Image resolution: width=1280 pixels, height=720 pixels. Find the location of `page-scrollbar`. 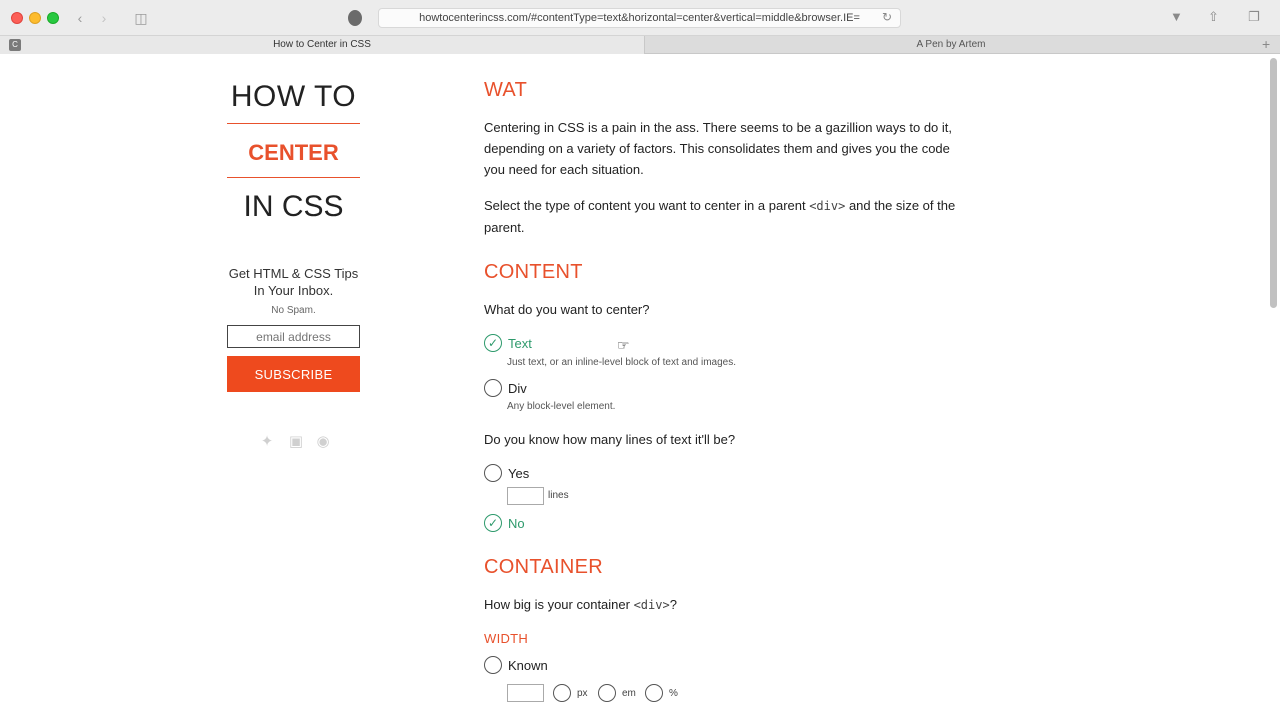

page-scrollbar is located at coordinates (1273, 388).